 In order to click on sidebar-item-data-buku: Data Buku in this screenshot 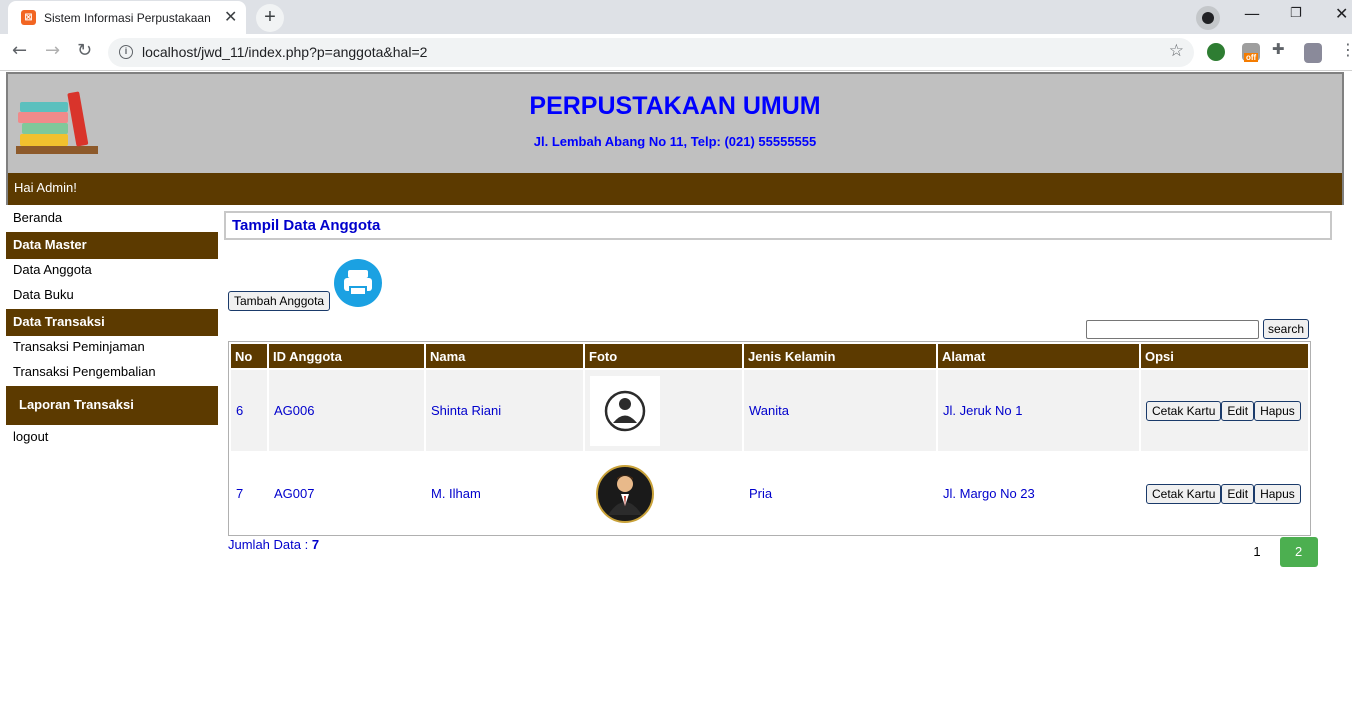, I will do `click(112, 296)`.